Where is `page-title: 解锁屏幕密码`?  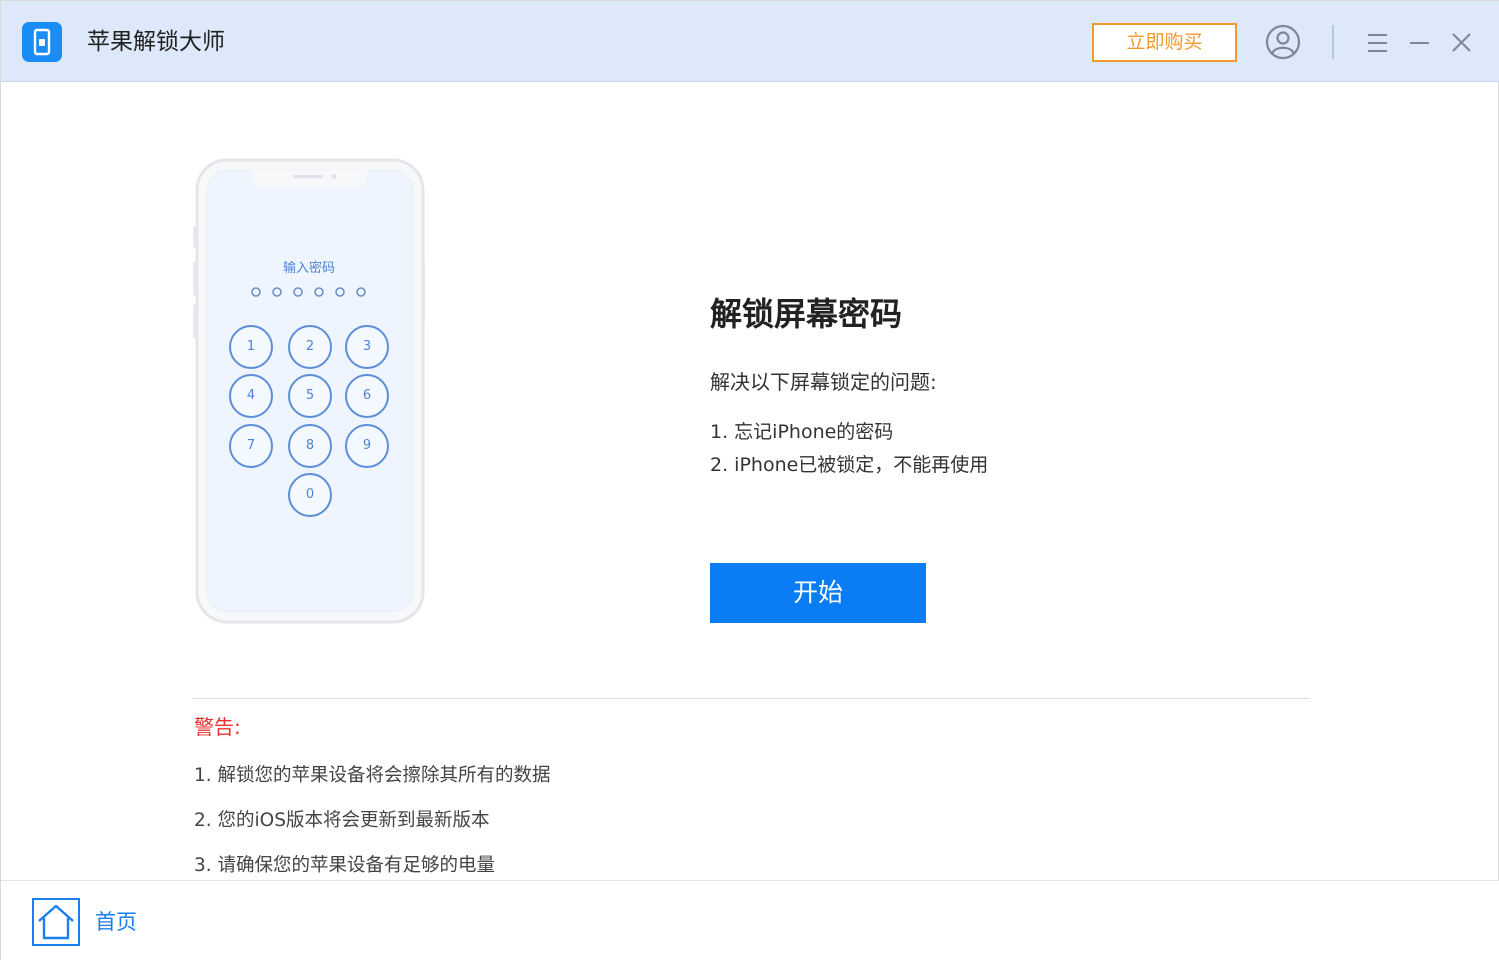 page-title: 解锁屏幕密码 is located at coordinates (806, 314).